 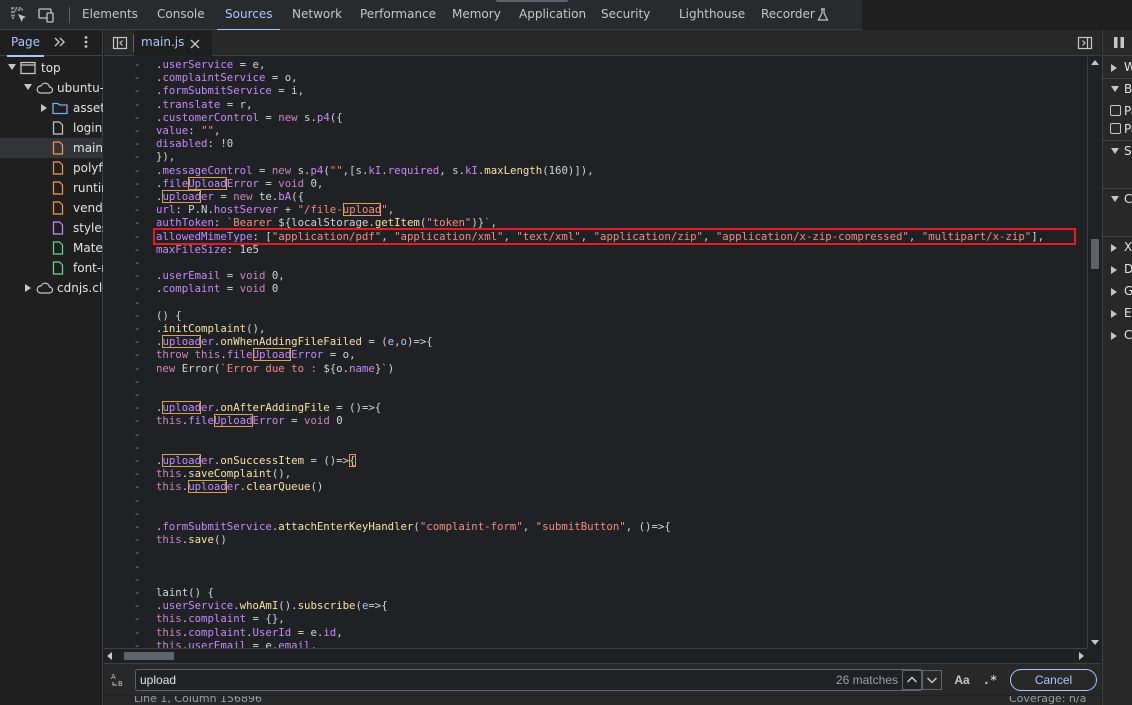 What do you see at coordinates (51, 128) in the screenshot?
I see `tree-item: login` at bounding box center [51, 128].